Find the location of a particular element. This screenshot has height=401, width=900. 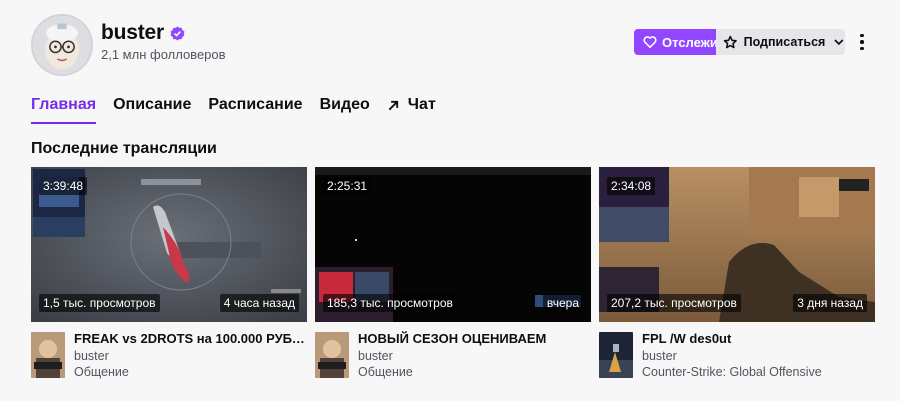

video-date: 3 дня назад is located at coordinates (830, 303).